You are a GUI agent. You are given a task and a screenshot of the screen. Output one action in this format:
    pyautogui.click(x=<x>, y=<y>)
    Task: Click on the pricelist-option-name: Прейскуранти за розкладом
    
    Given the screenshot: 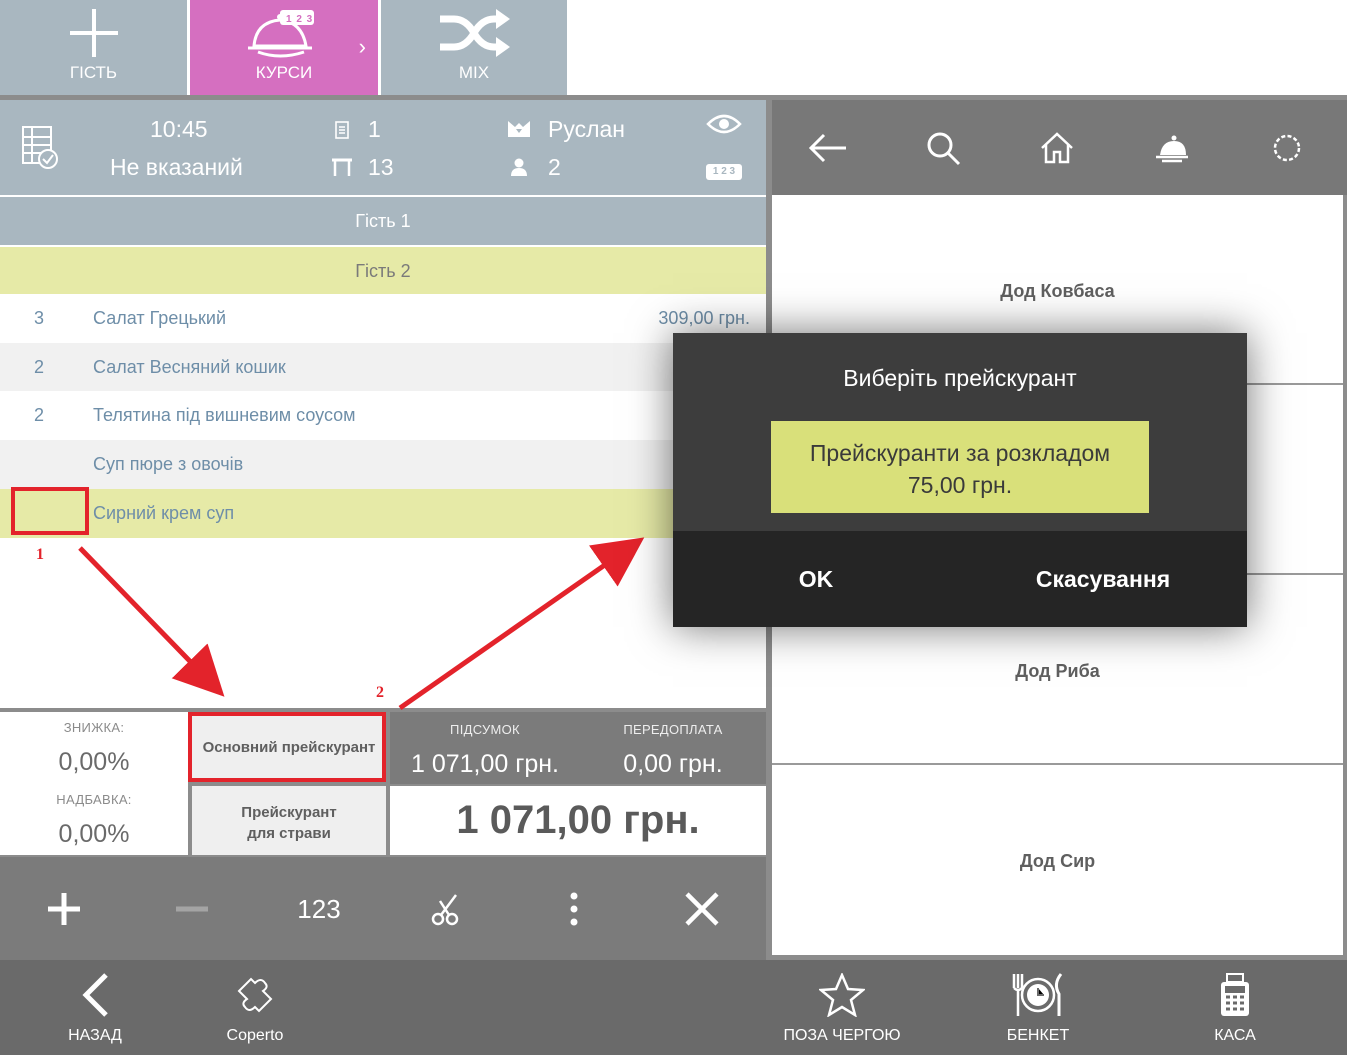 What is the action you would take?
    pyautogui.click(x=960, y=453)
    